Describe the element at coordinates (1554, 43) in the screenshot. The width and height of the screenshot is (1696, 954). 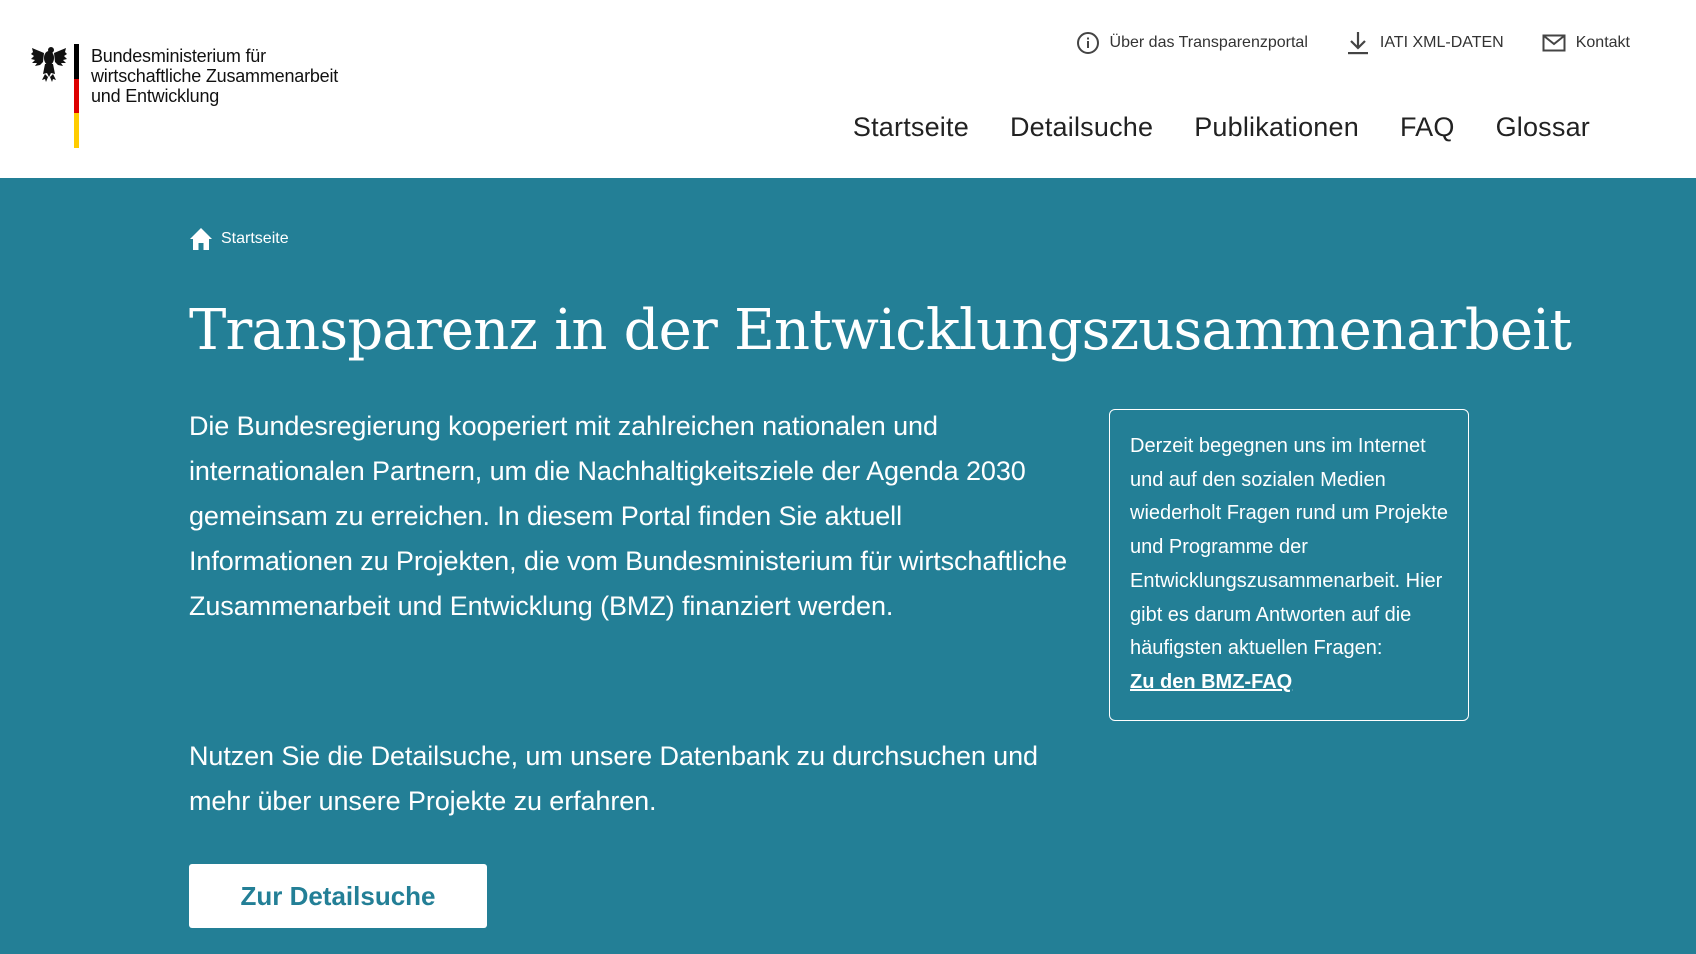
I see `mail-icon` at that location.